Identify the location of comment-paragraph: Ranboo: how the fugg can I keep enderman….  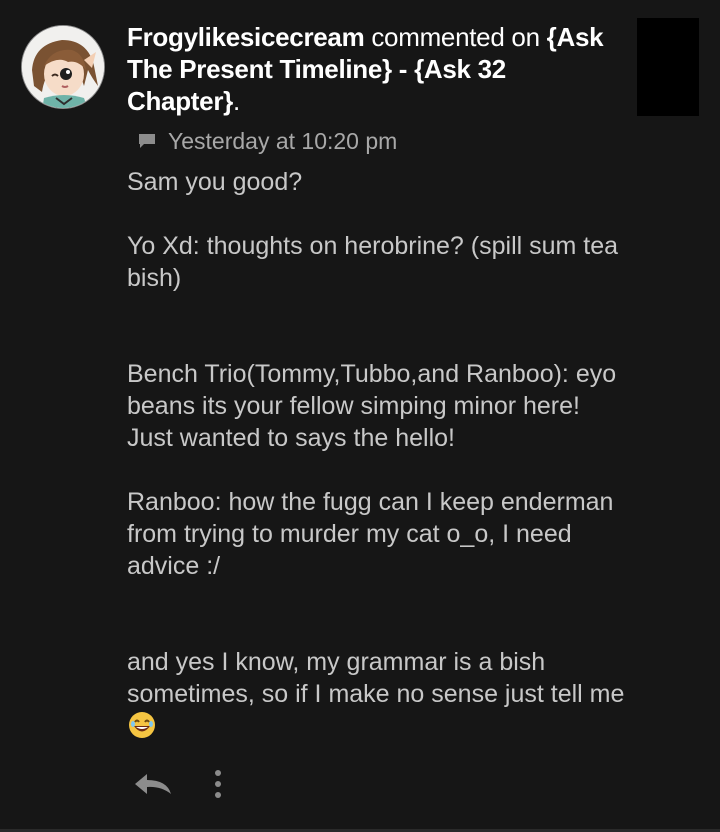
(374, 534).